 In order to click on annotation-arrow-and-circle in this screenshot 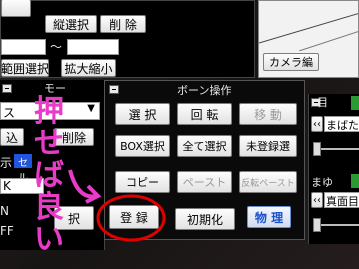, I will do `click(117, 205)`.